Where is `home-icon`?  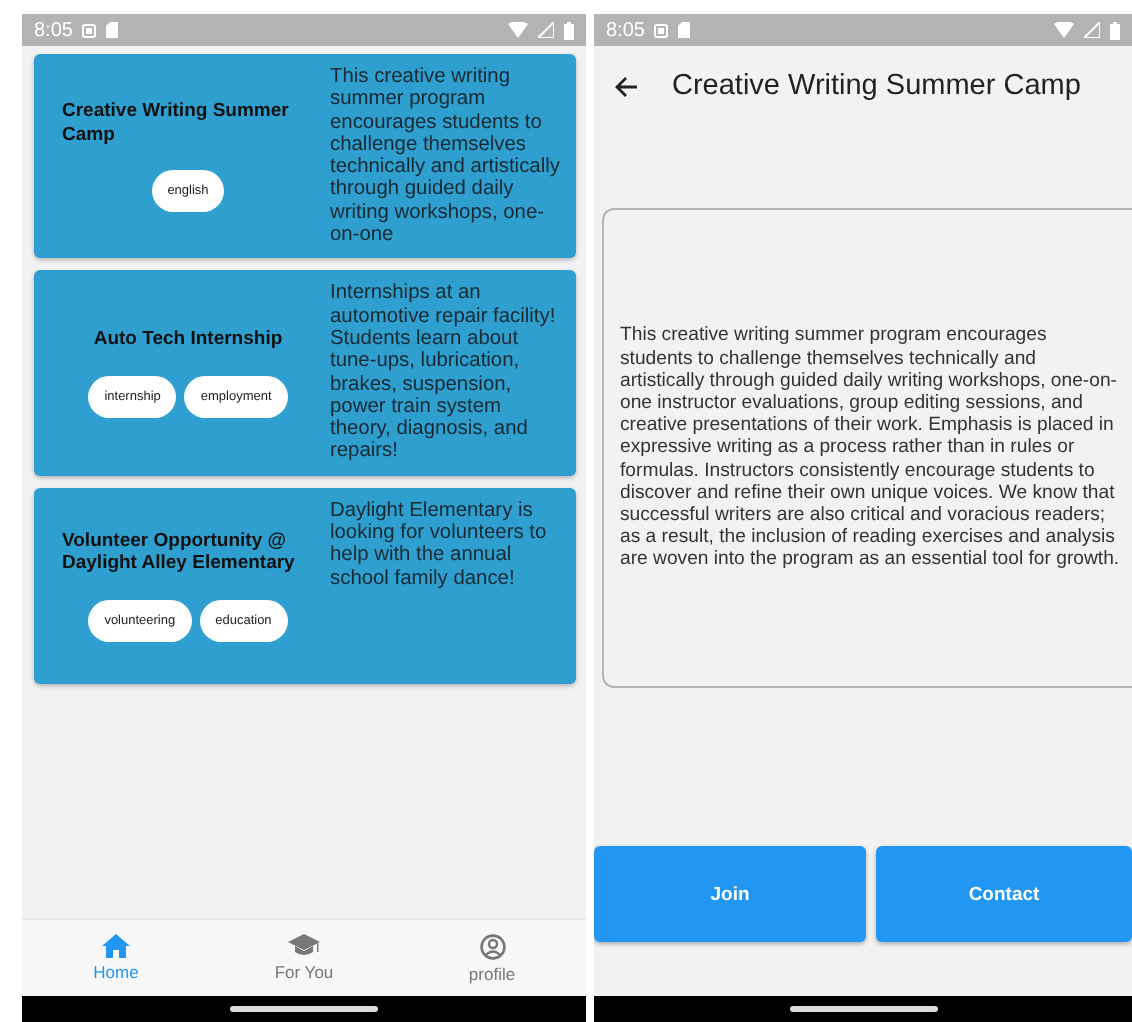 home-icon is located at coordinates (116, 946).